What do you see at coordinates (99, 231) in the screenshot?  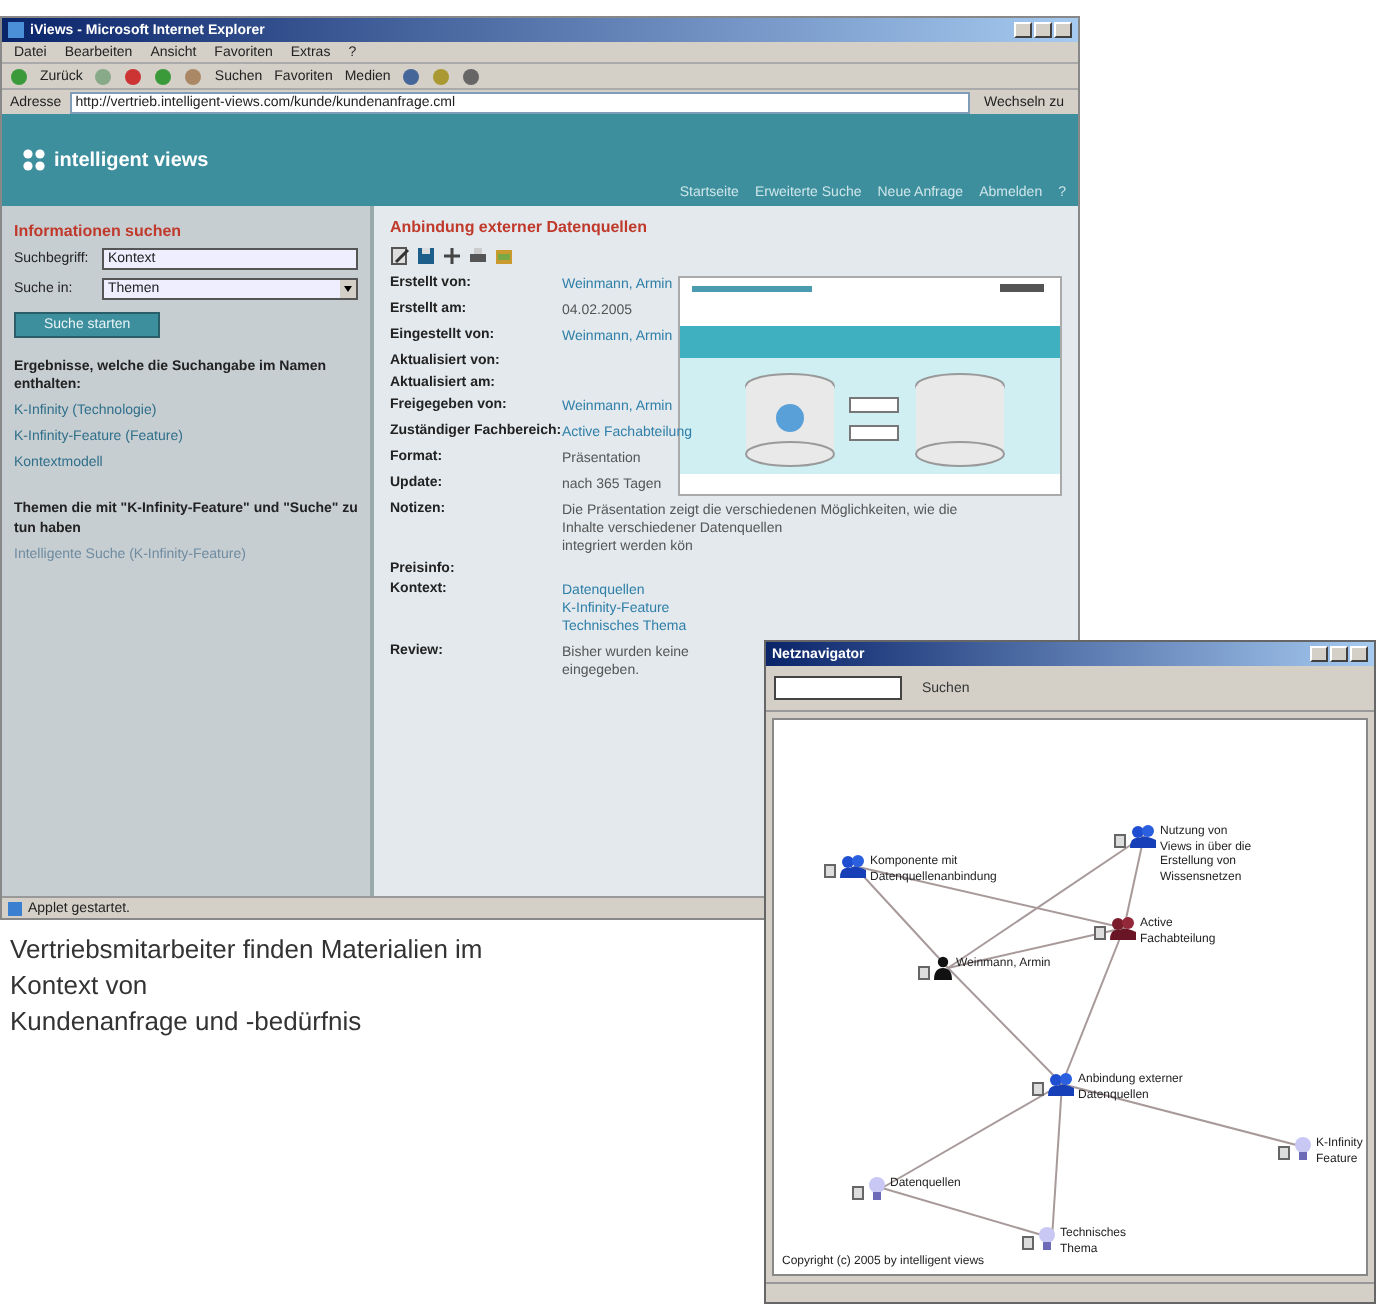 I see `panel-heading: Informationen suchen` at bounding box center [99, 231].